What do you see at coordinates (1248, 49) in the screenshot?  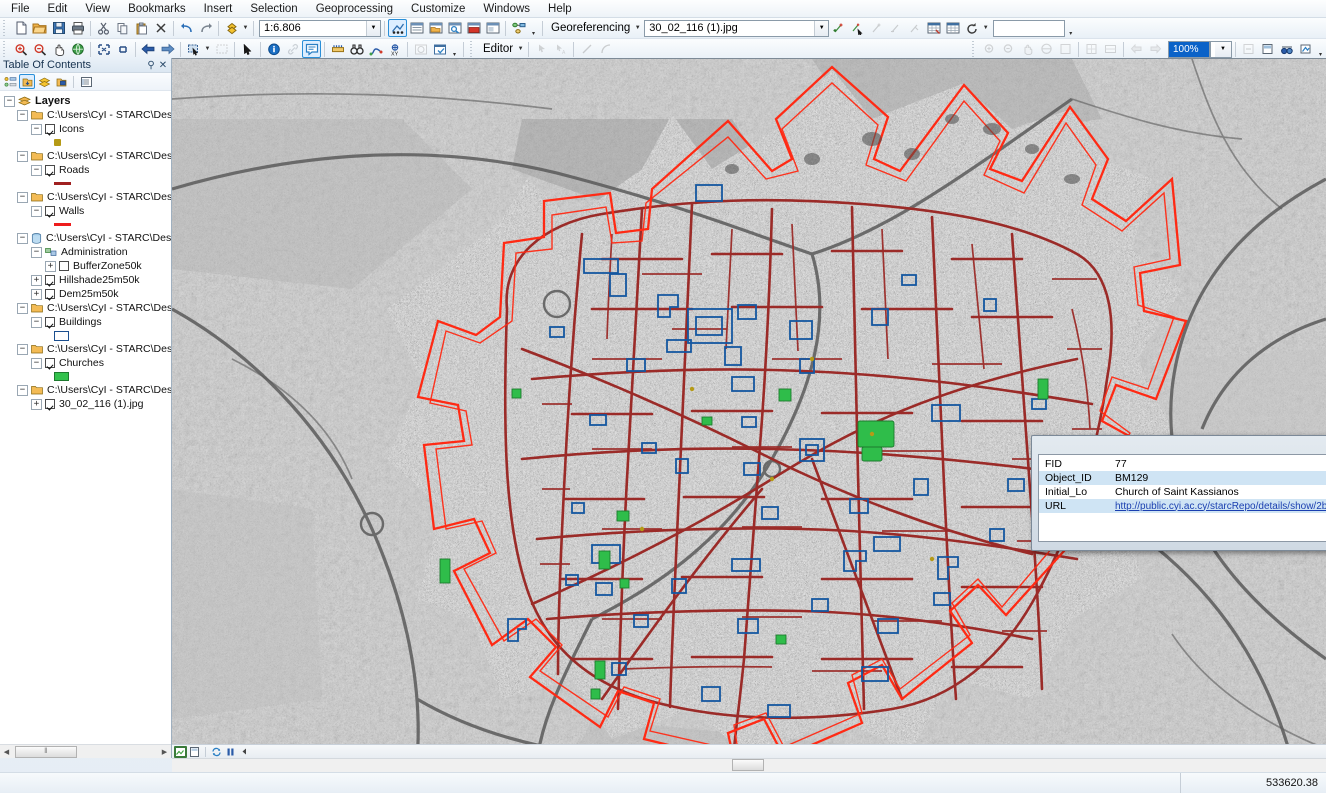 I see `new-layout-button` at bounding box center [1248, 49].